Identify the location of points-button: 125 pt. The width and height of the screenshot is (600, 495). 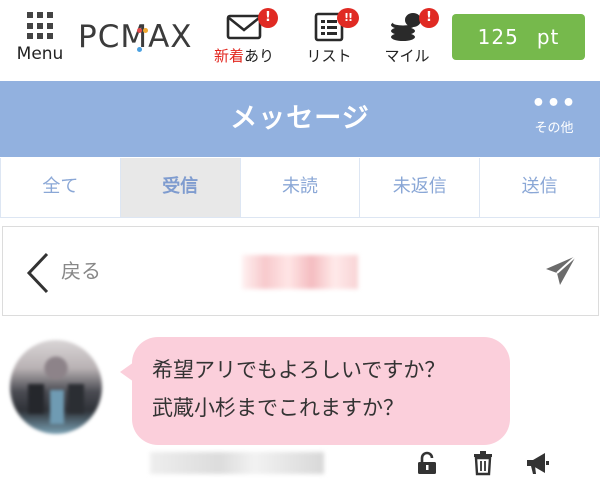
(518, 37).